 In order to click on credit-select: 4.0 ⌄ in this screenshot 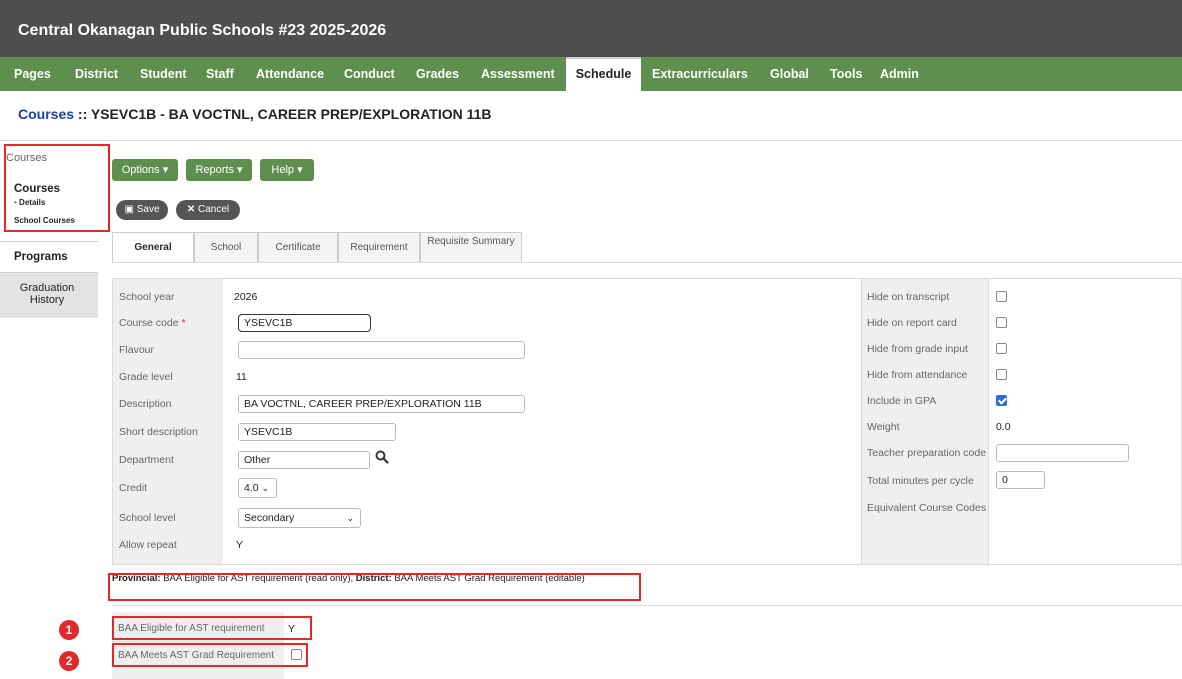, I will do `click(257, 488)`.